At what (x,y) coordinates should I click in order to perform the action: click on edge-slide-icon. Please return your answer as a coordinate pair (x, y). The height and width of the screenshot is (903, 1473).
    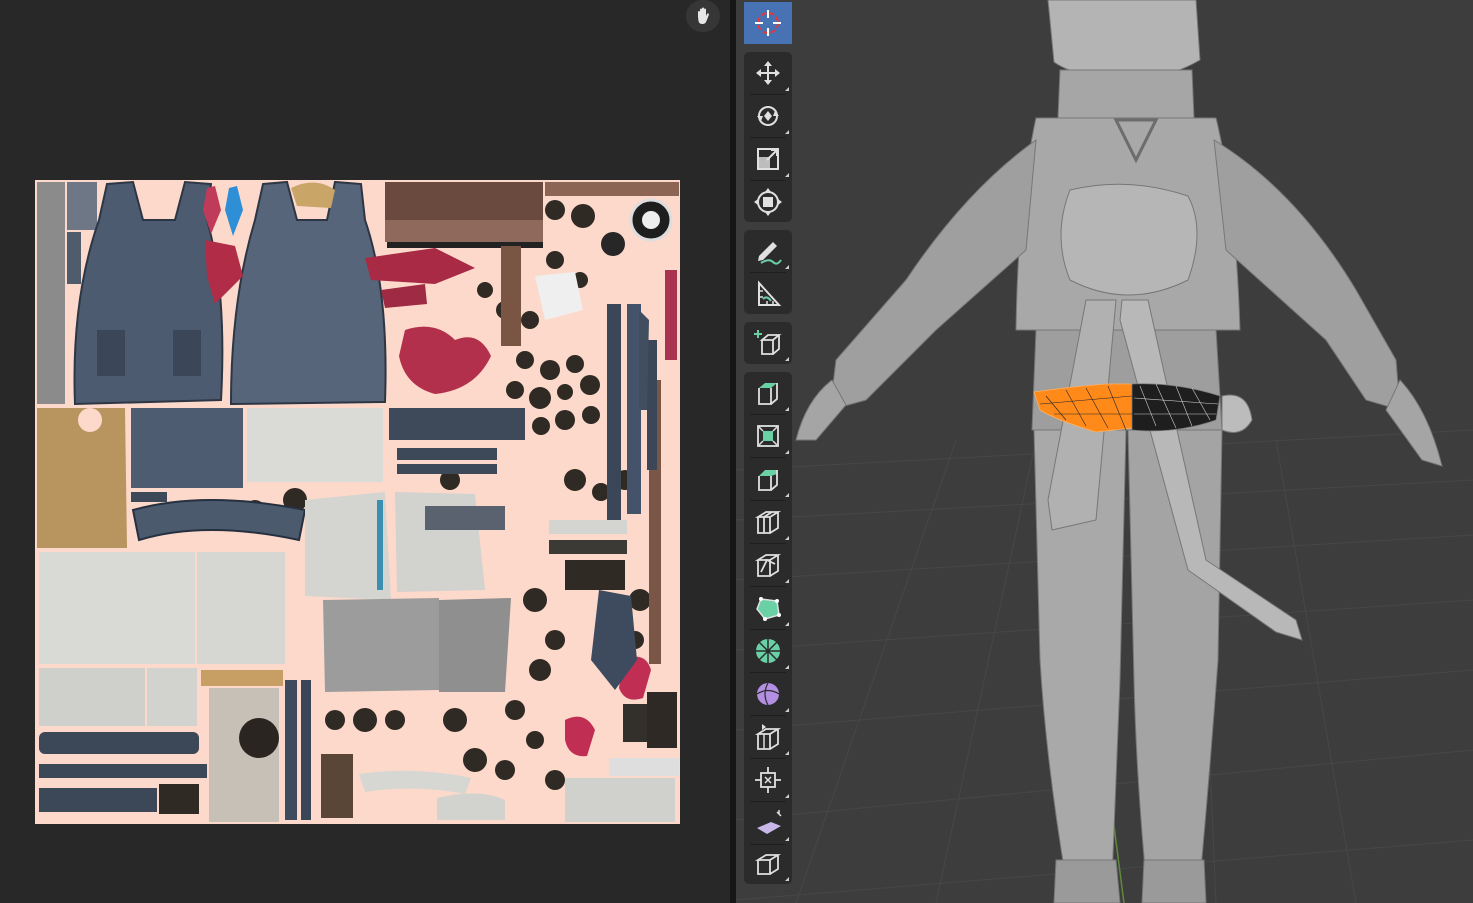
    Looking at the image, I should click on (768, 737).